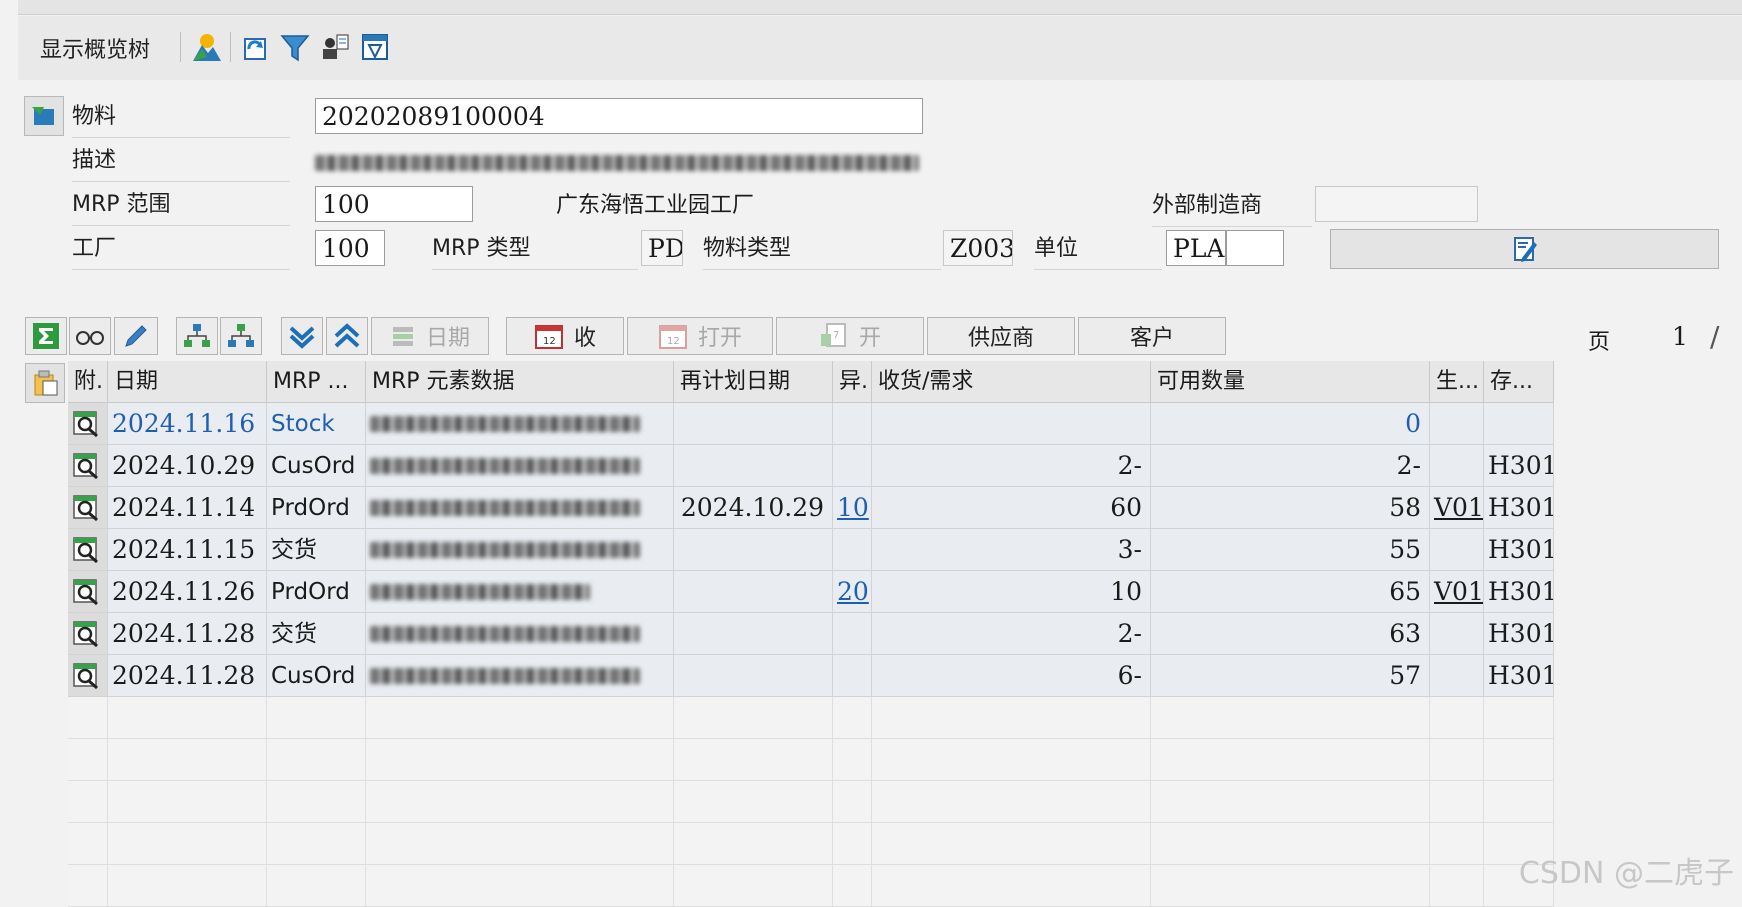 The height and width of the screenshot is (907, 1742). Describe the element at coordinates (1290, 424) in the screenshot. I see `table-cell: 0` at that location.